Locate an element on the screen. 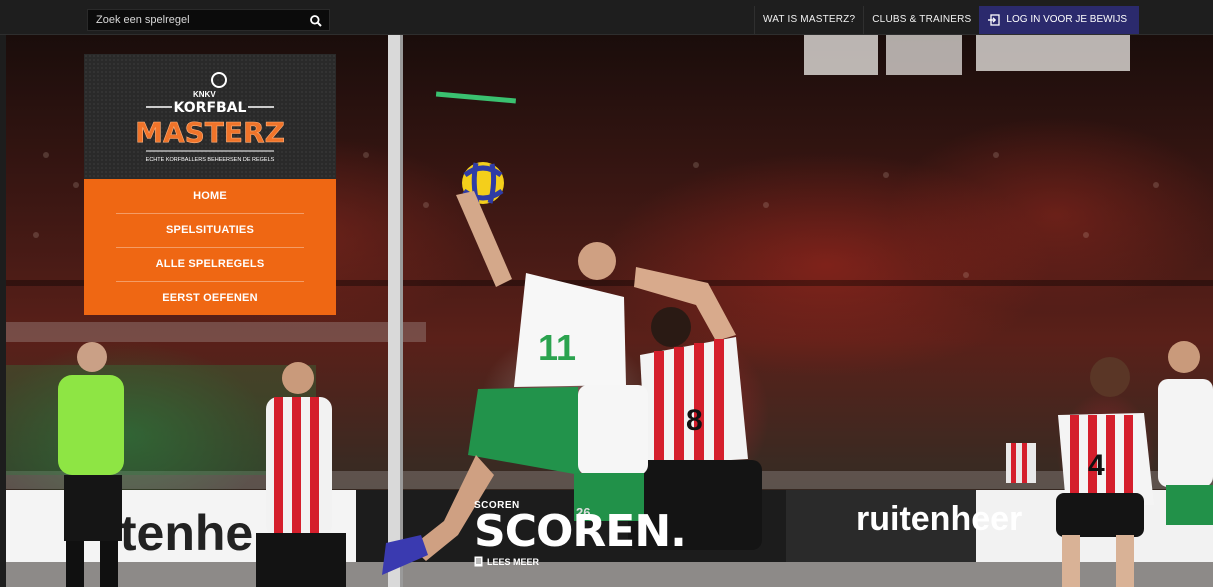 This screenshot has height=587, width=1213. search-icon is located at coordinates (316, 21).